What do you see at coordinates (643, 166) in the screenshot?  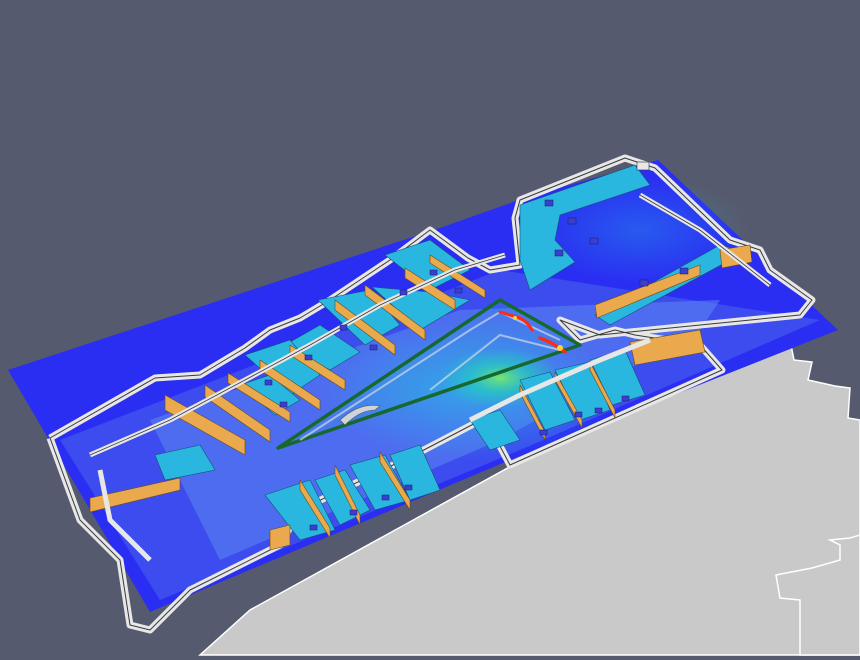 I see `equipment-box` at bounding box center [643, 166].